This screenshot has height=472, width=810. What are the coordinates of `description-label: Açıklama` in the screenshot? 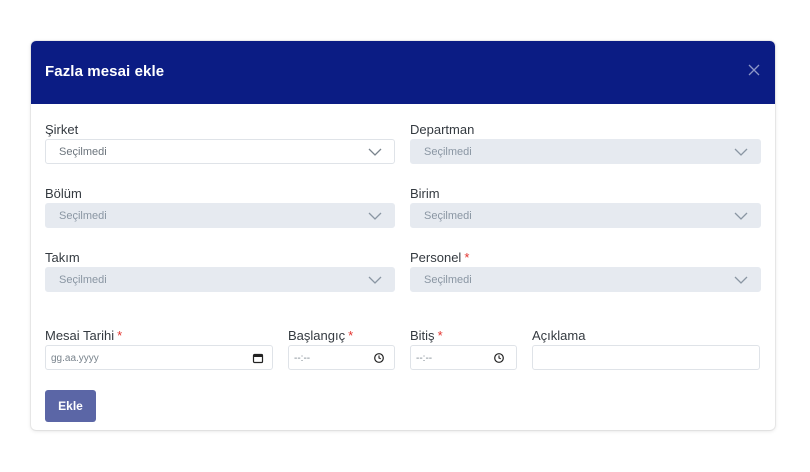 It's located at (559, 335).